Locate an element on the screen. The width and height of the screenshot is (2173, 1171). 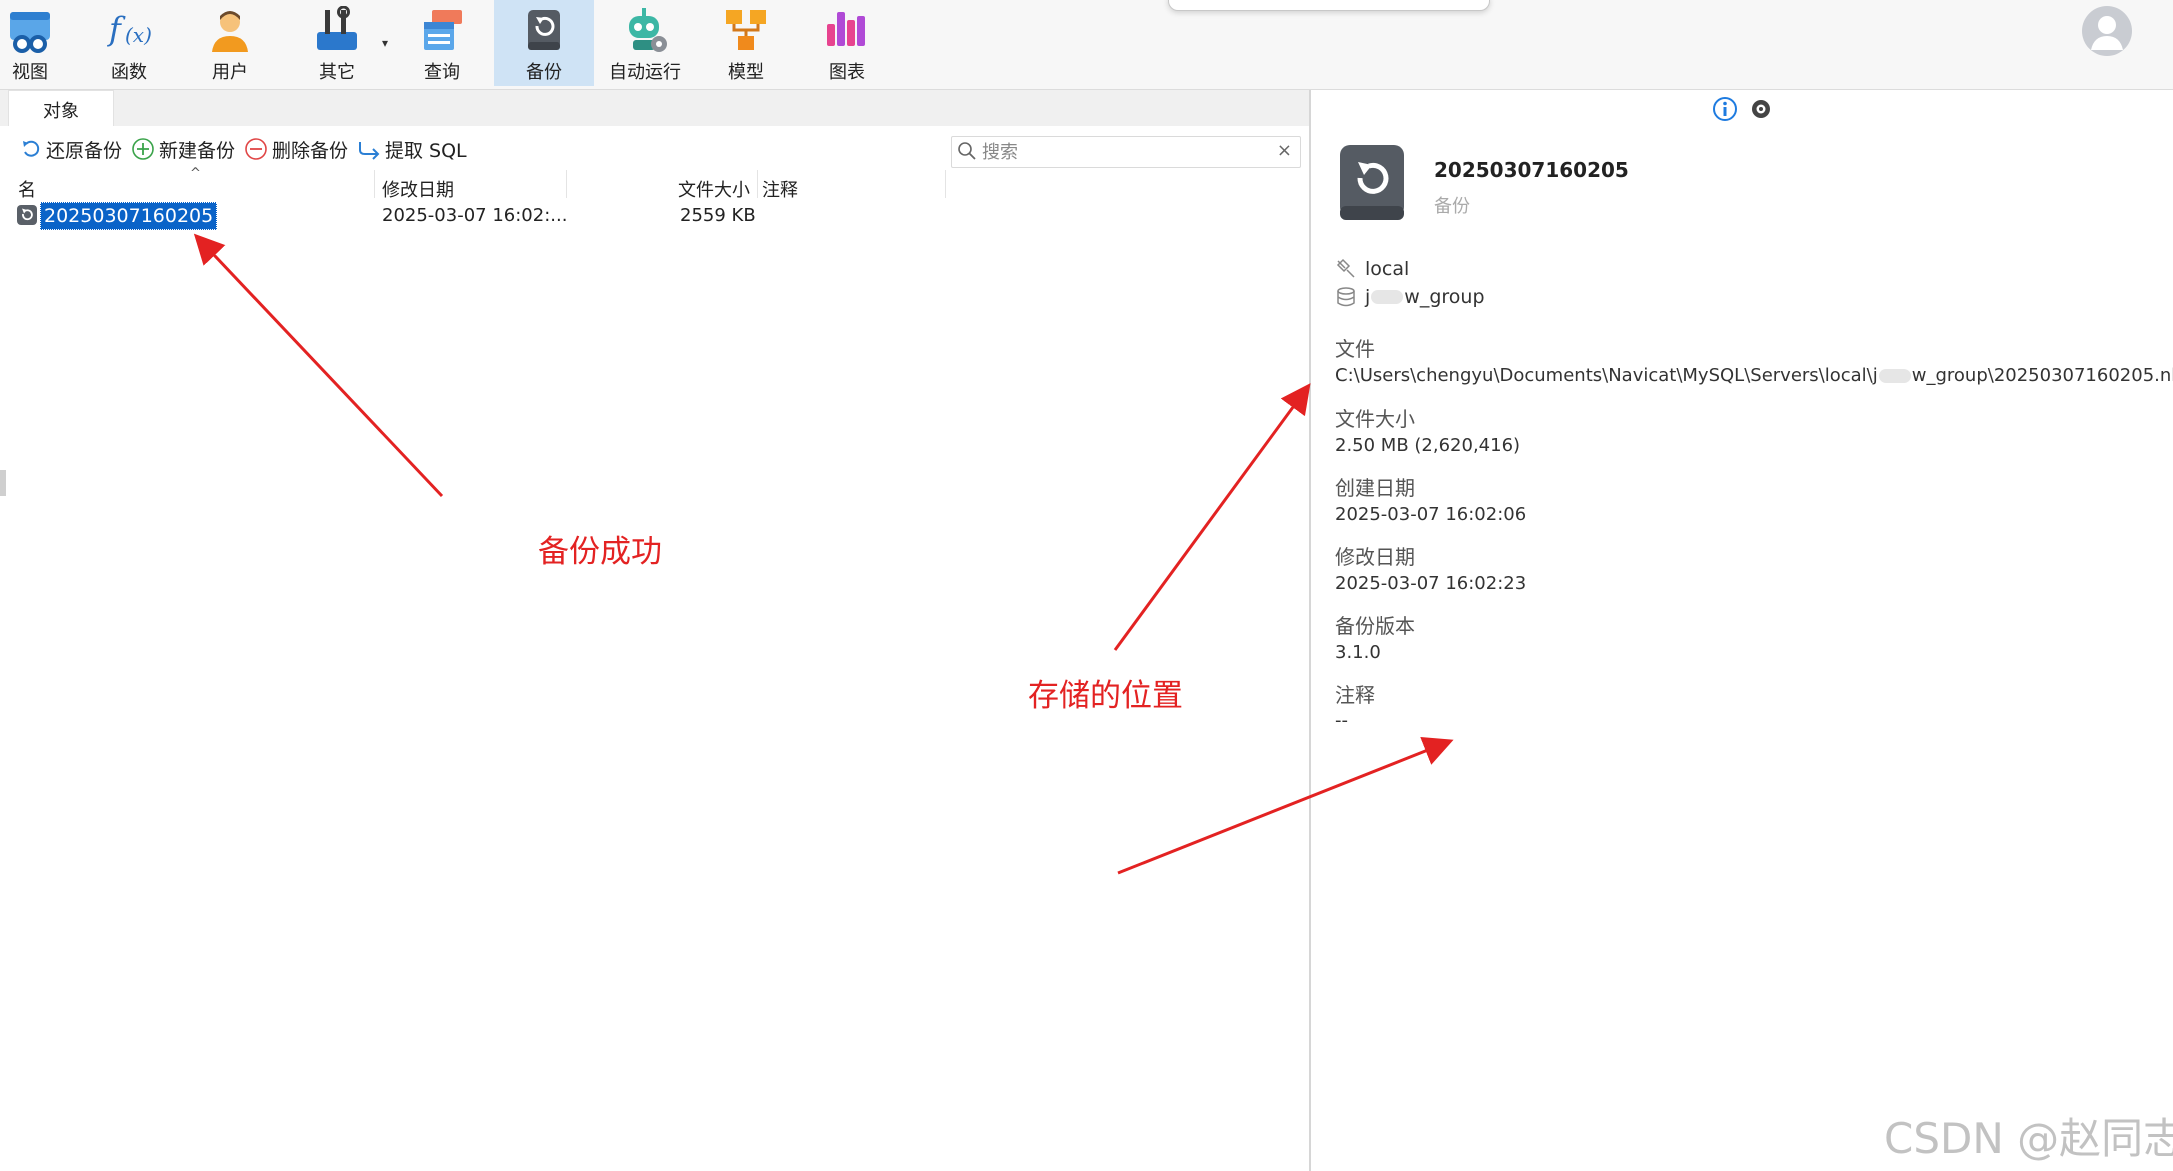
comment-label: 注释 is located at coordinates (1355, 695).